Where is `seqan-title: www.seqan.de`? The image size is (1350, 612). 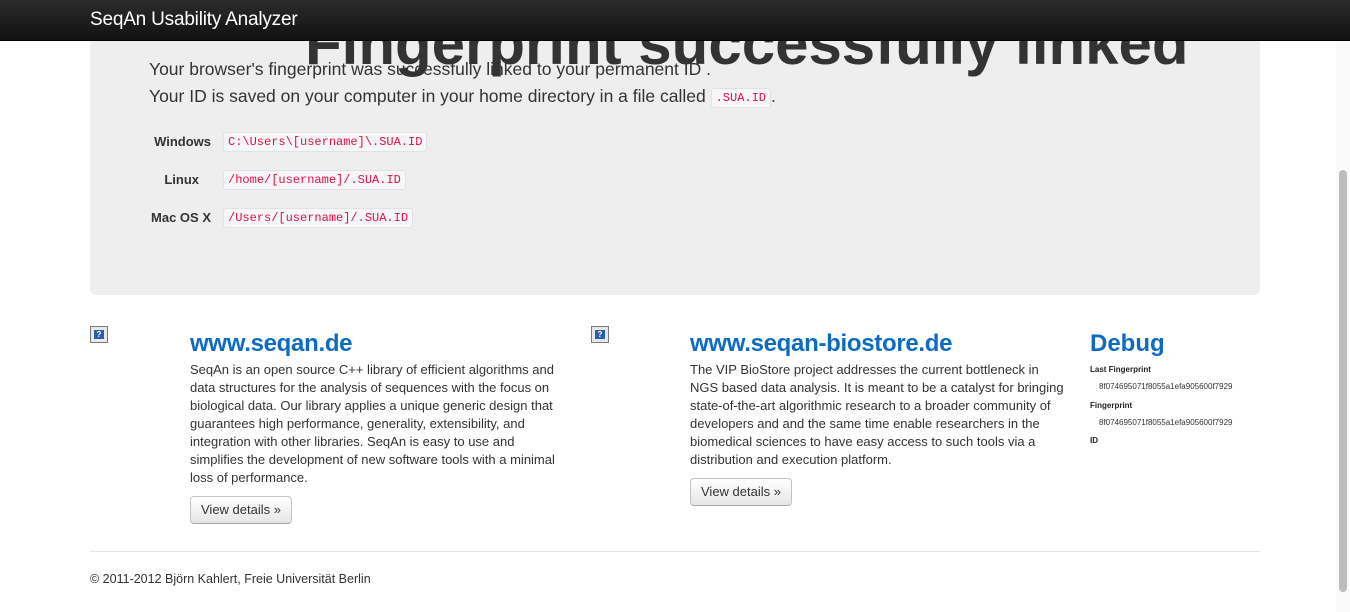
seqan-title: www.seqan.de is located at coordinates (271, 343).